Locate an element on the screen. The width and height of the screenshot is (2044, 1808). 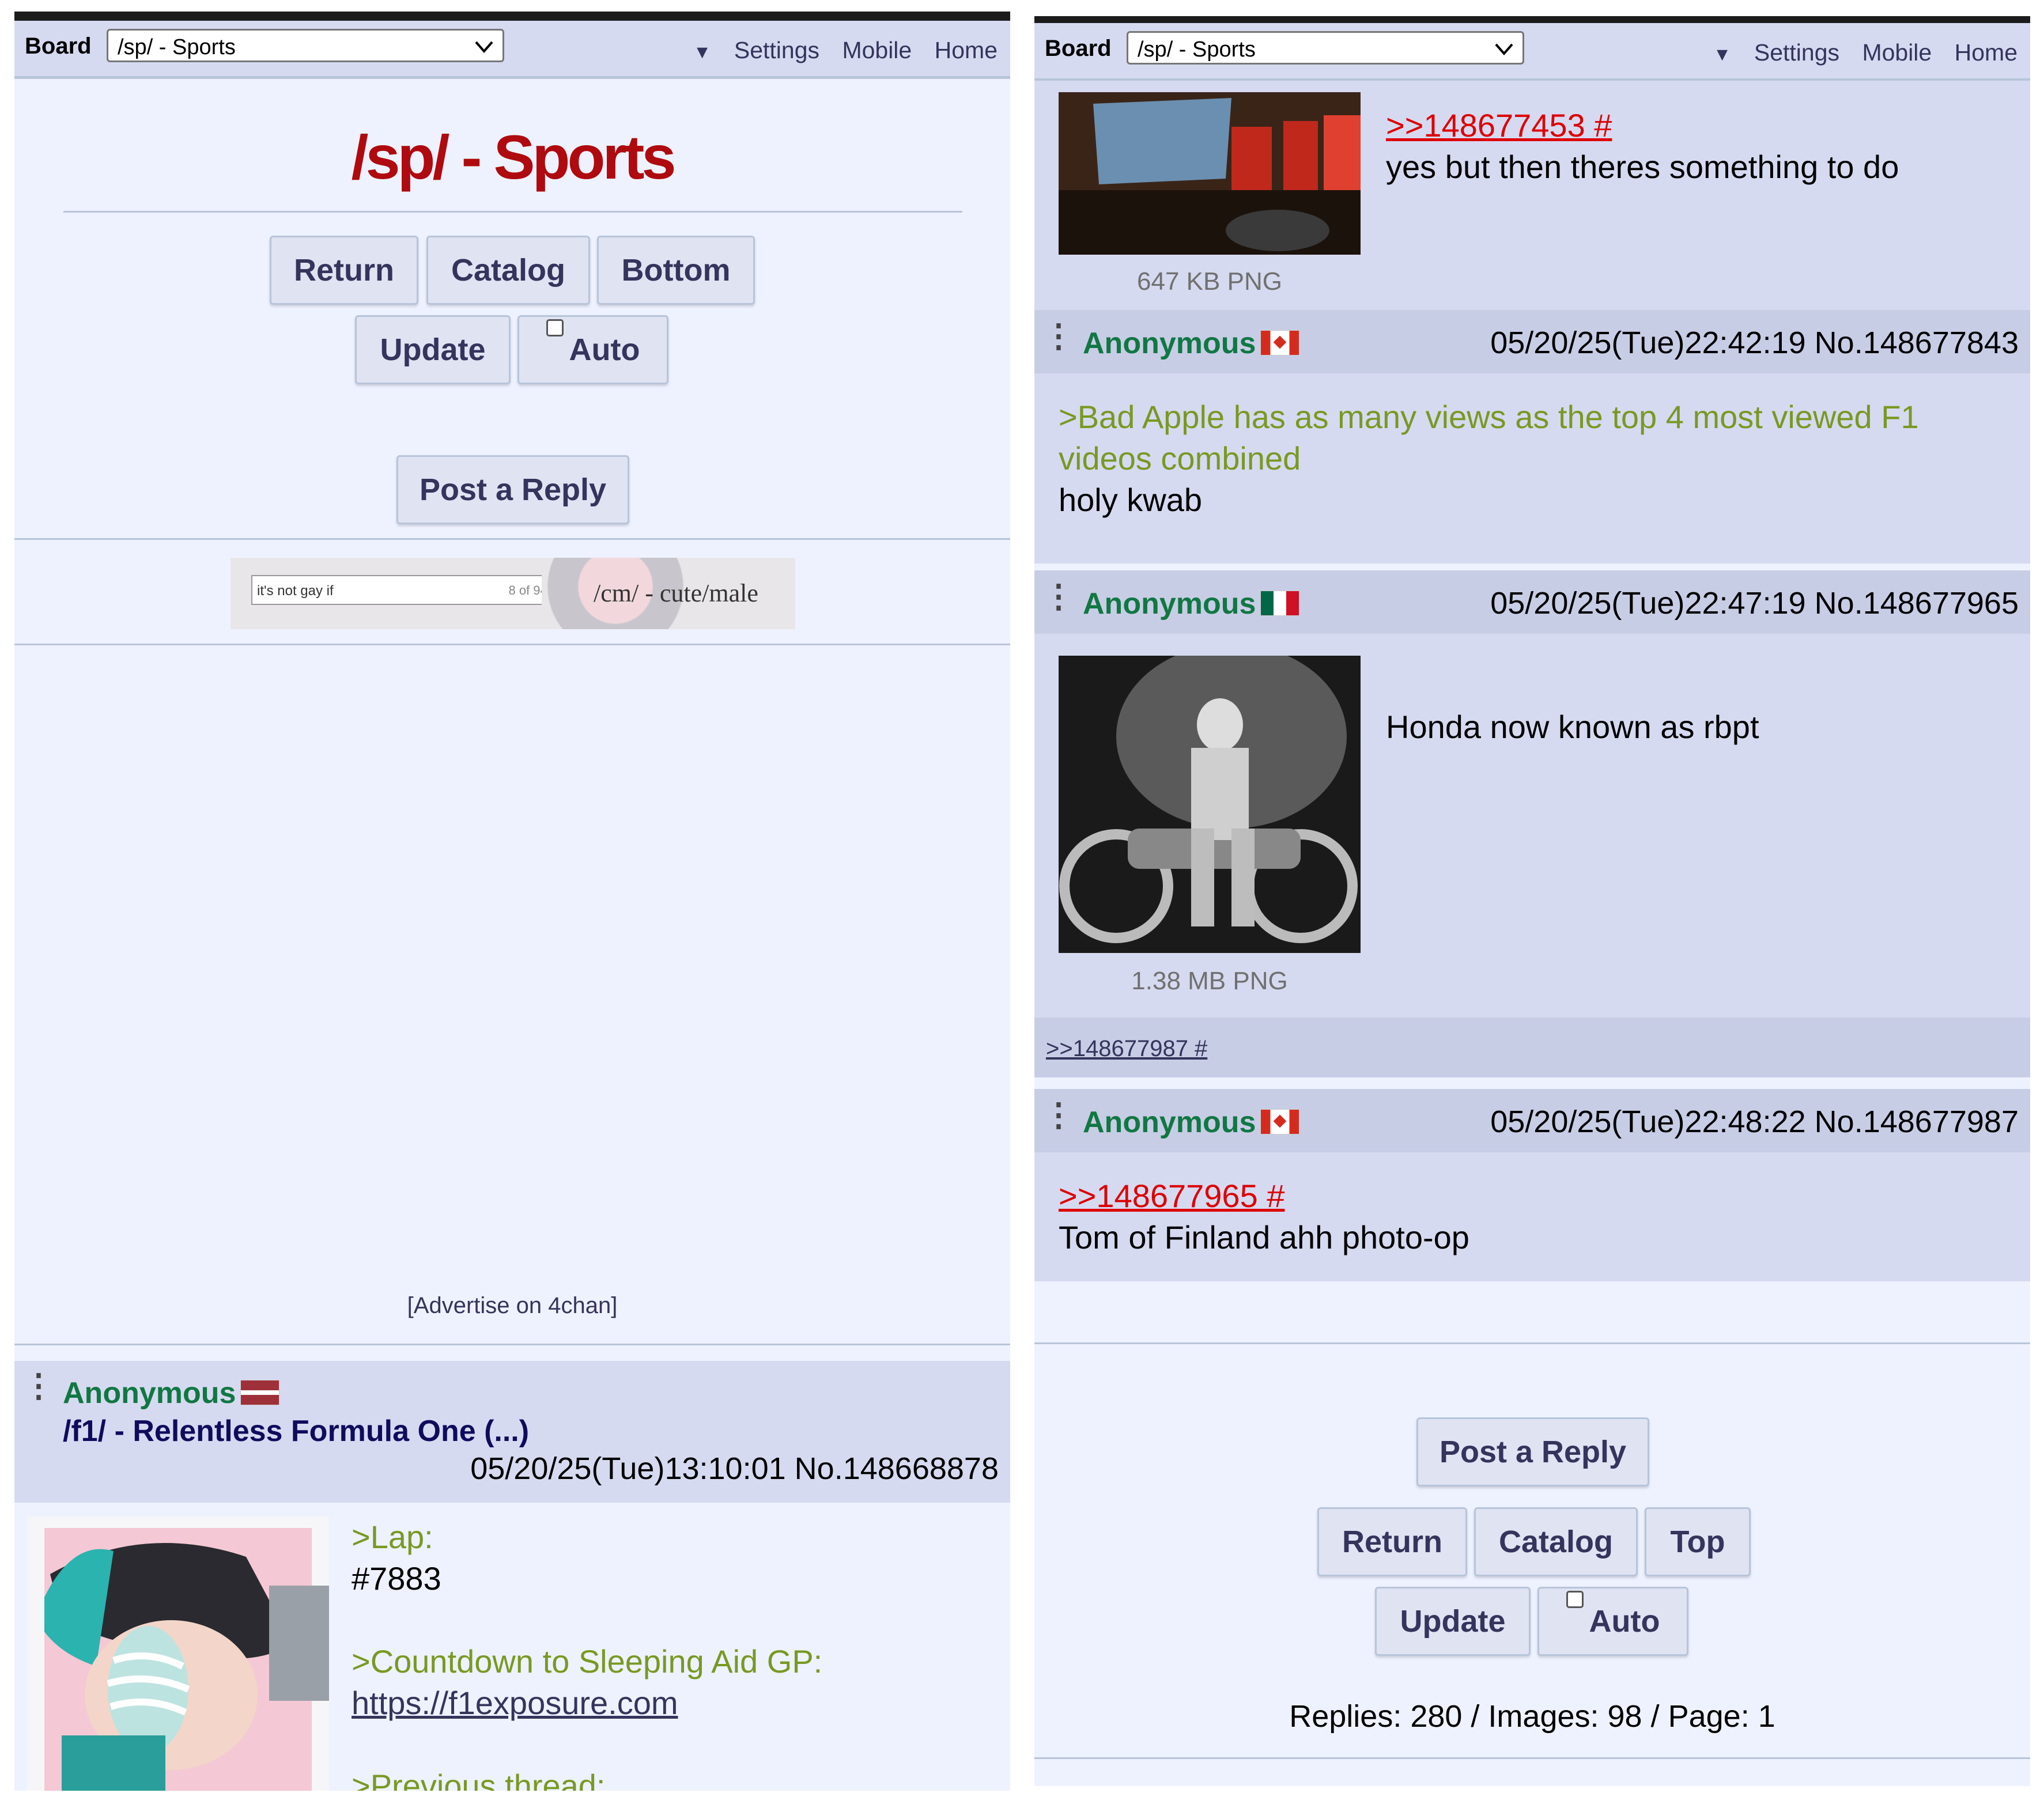
nav-links: ▼ Settings Mobile Home is located at coordinates (1865, 52).